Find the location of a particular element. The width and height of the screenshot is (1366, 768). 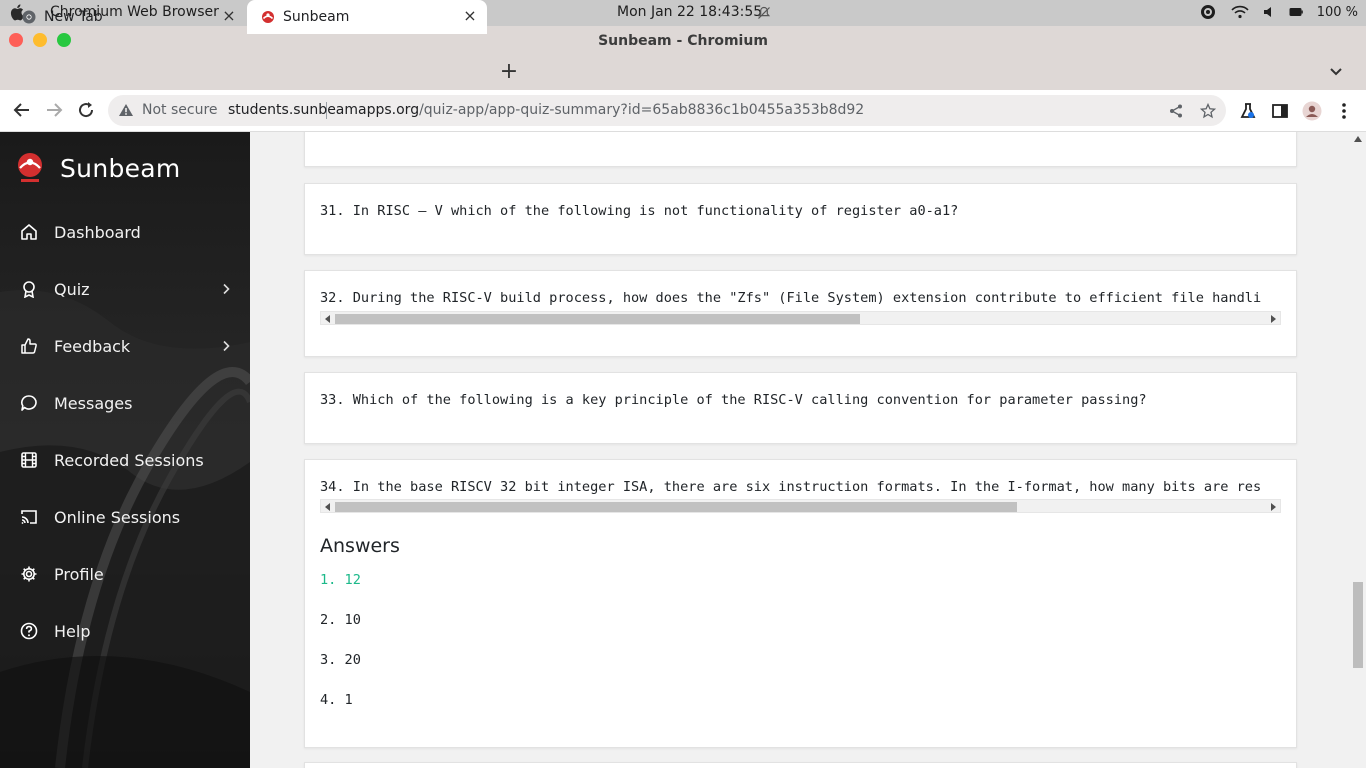

thumbs-up-icon is located at coordinates (29, 346).